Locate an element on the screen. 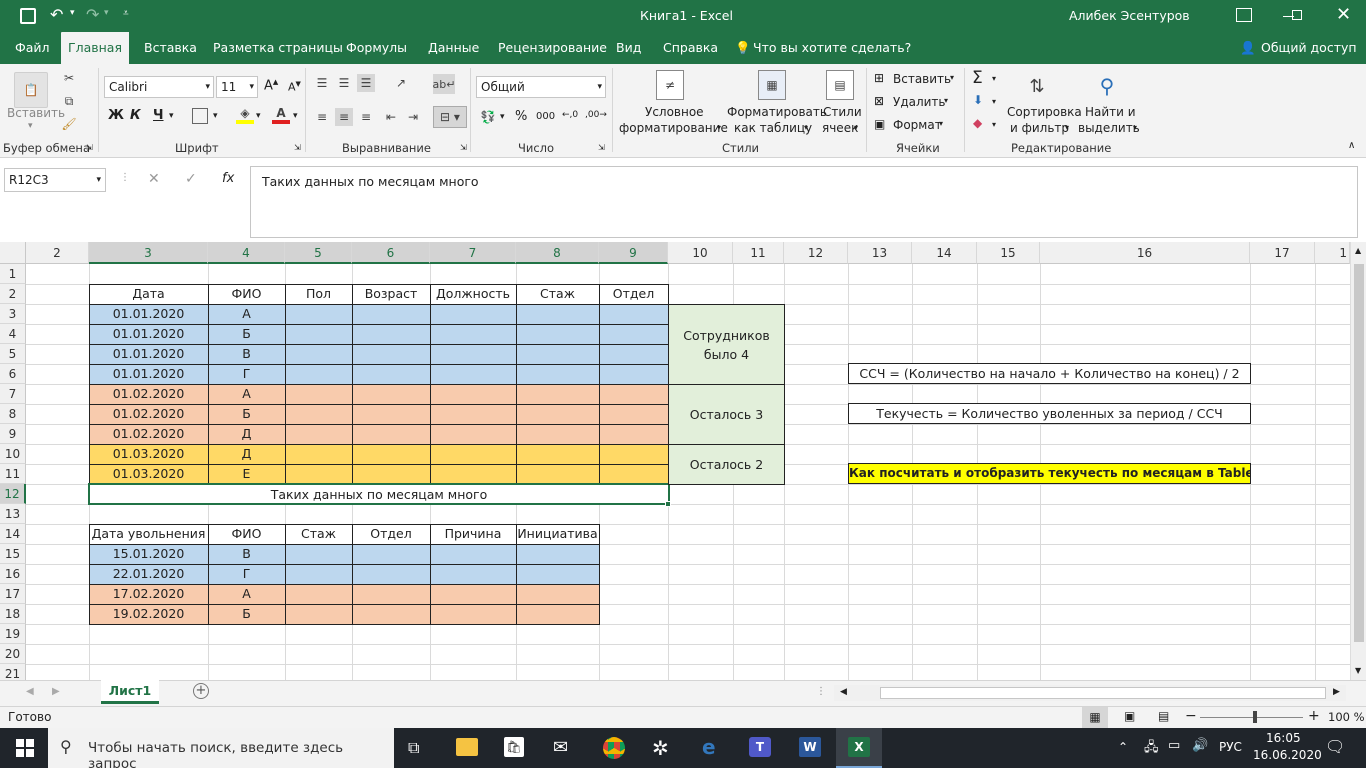 The height and width of the screenshot is (768, 1366). table2-date-cell: 15.01.2020 is located at coordinates (148, 554).